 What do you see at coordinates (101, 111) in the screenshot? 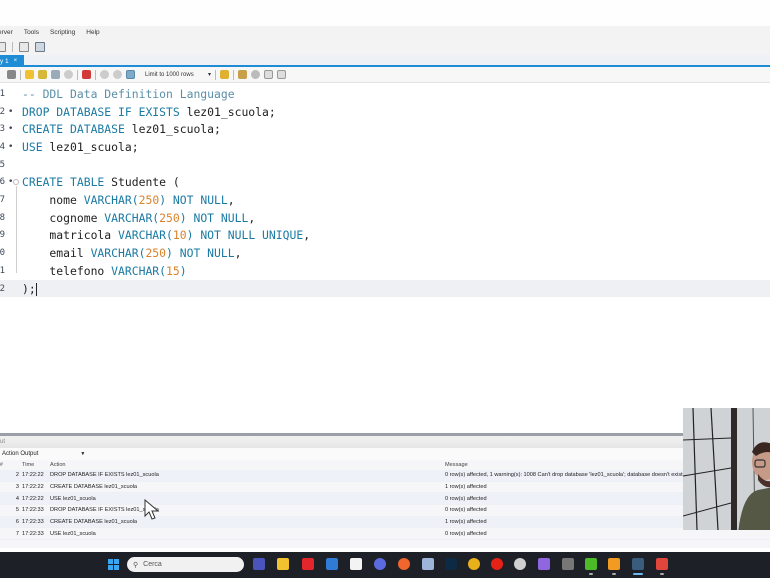
I see `sql-keyword: DROP DATABASE IF EXISTS` at bounding box center [101, 111].